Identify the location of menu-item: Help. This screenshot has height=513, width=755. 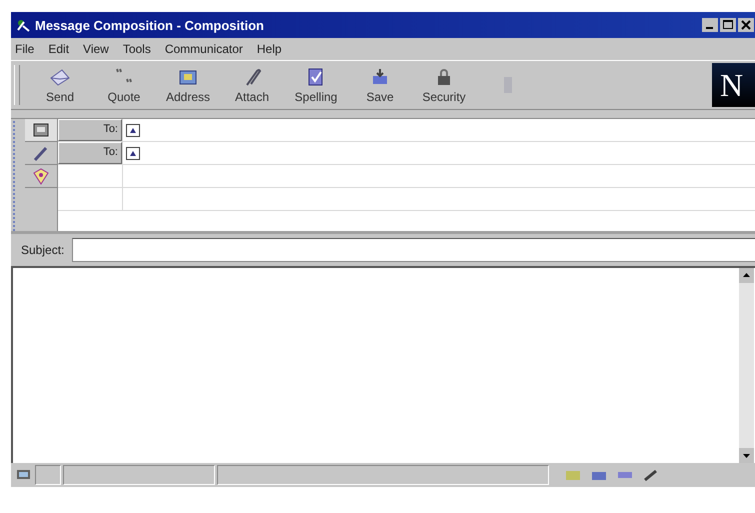
(269, 49).